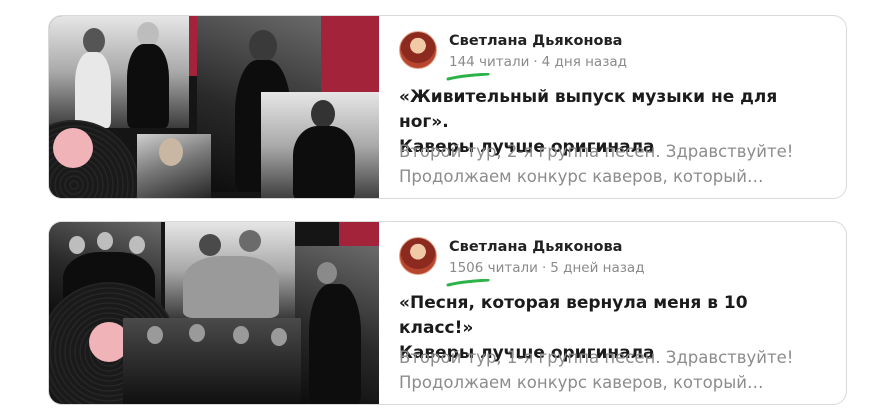  Describe the element at coordinates (597, 268) in the screenshot. I see `publish-age: 5 дней назад` at that location.